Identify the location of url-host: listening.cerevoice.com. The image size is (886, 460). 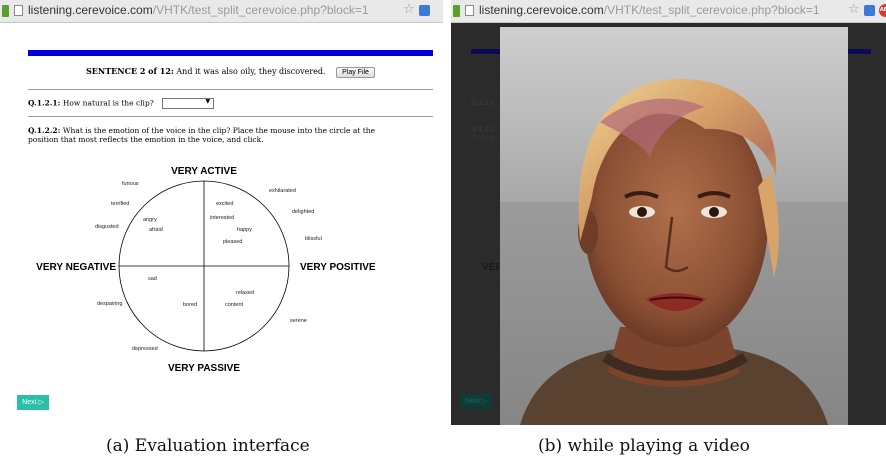
(541, 10).